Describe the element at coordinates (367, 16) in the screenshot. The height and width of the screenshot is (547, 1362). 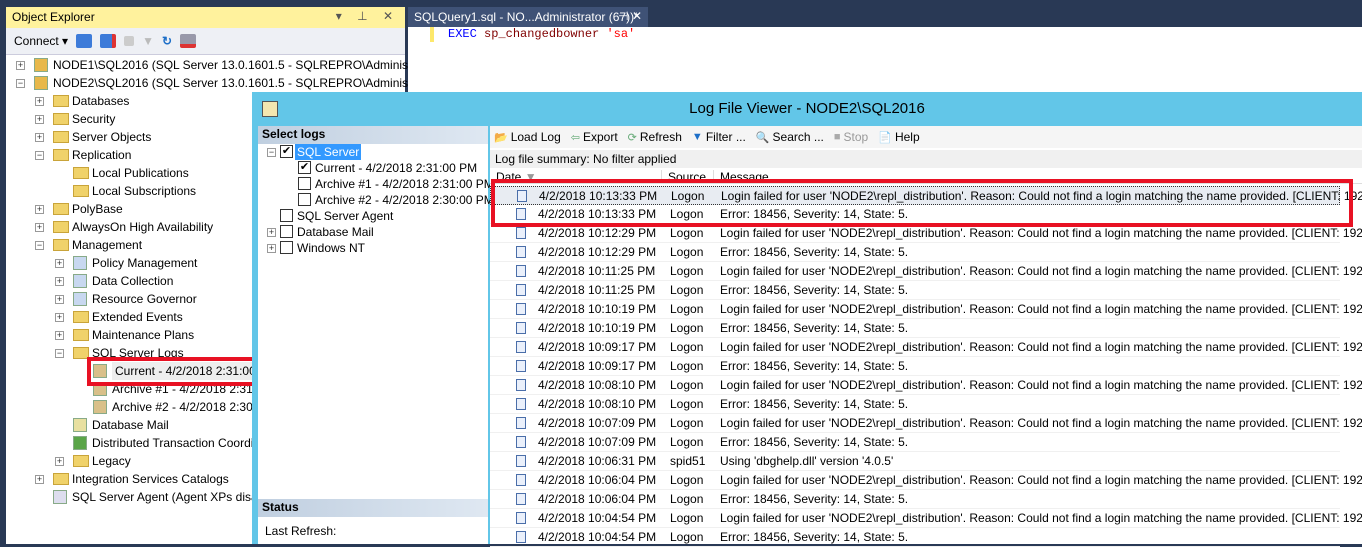
I see `panel-window-buttons: ▾ ⊥ ✕` at that location.